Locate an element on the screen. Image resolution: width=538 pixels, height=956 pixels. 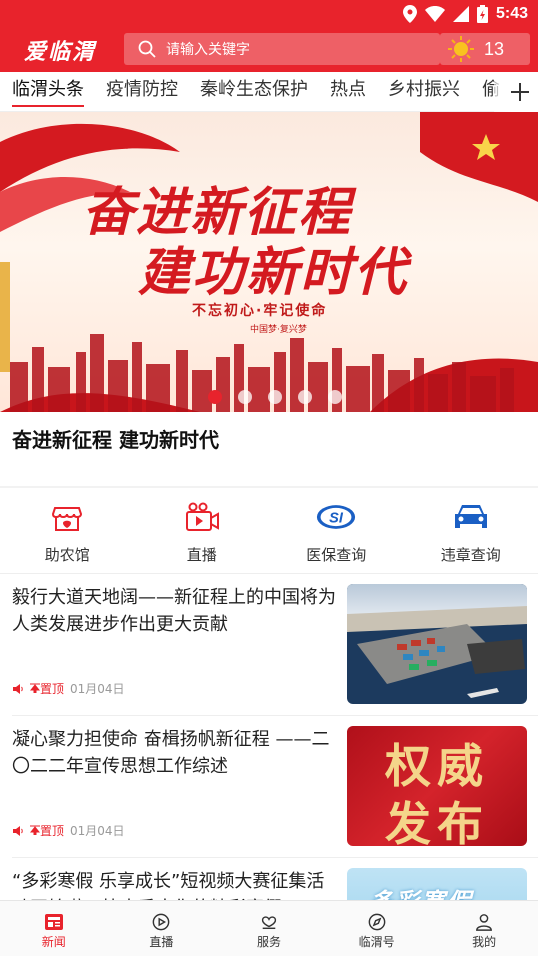
search-placeholder: 请输入关键字 is located at coordinates (208, 50).